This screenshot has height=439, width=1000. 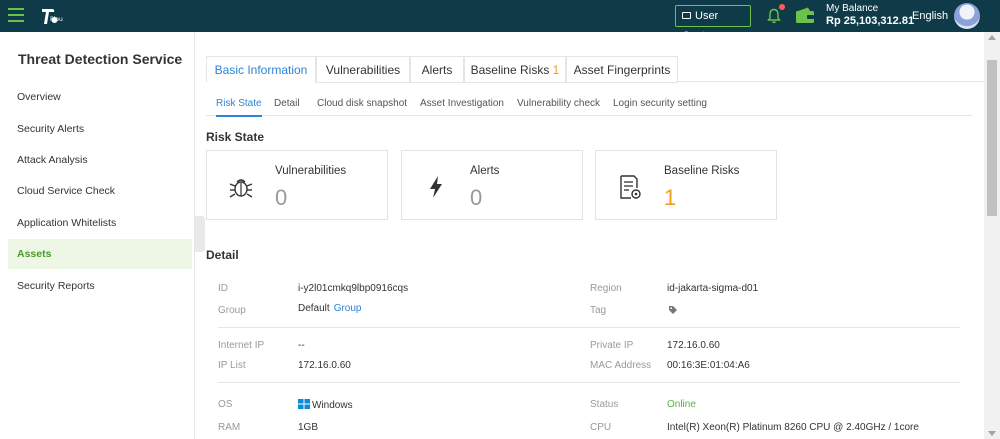 I want to click on group-label: Group, so click(x=232, y=310).